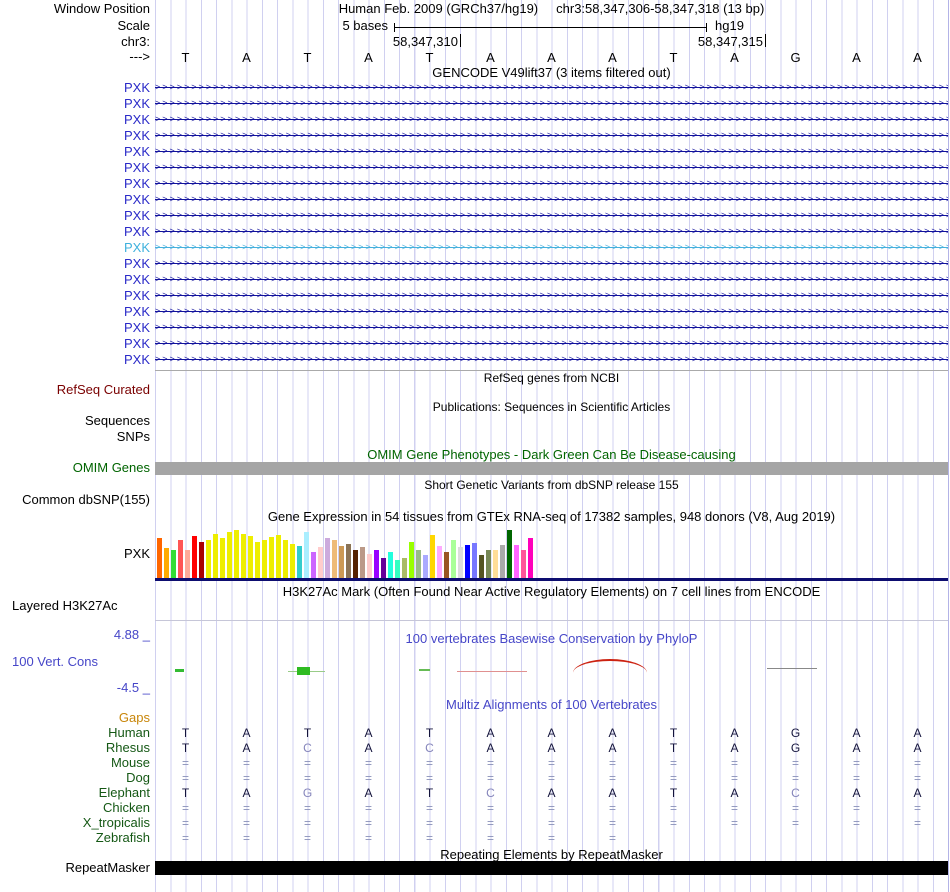 The image size is (950, 892). What do you see at coordinates (551, 793) in the screenshot?
I see `alignment-row: TAGATCAATACAA` at bounding box center [551, 793].